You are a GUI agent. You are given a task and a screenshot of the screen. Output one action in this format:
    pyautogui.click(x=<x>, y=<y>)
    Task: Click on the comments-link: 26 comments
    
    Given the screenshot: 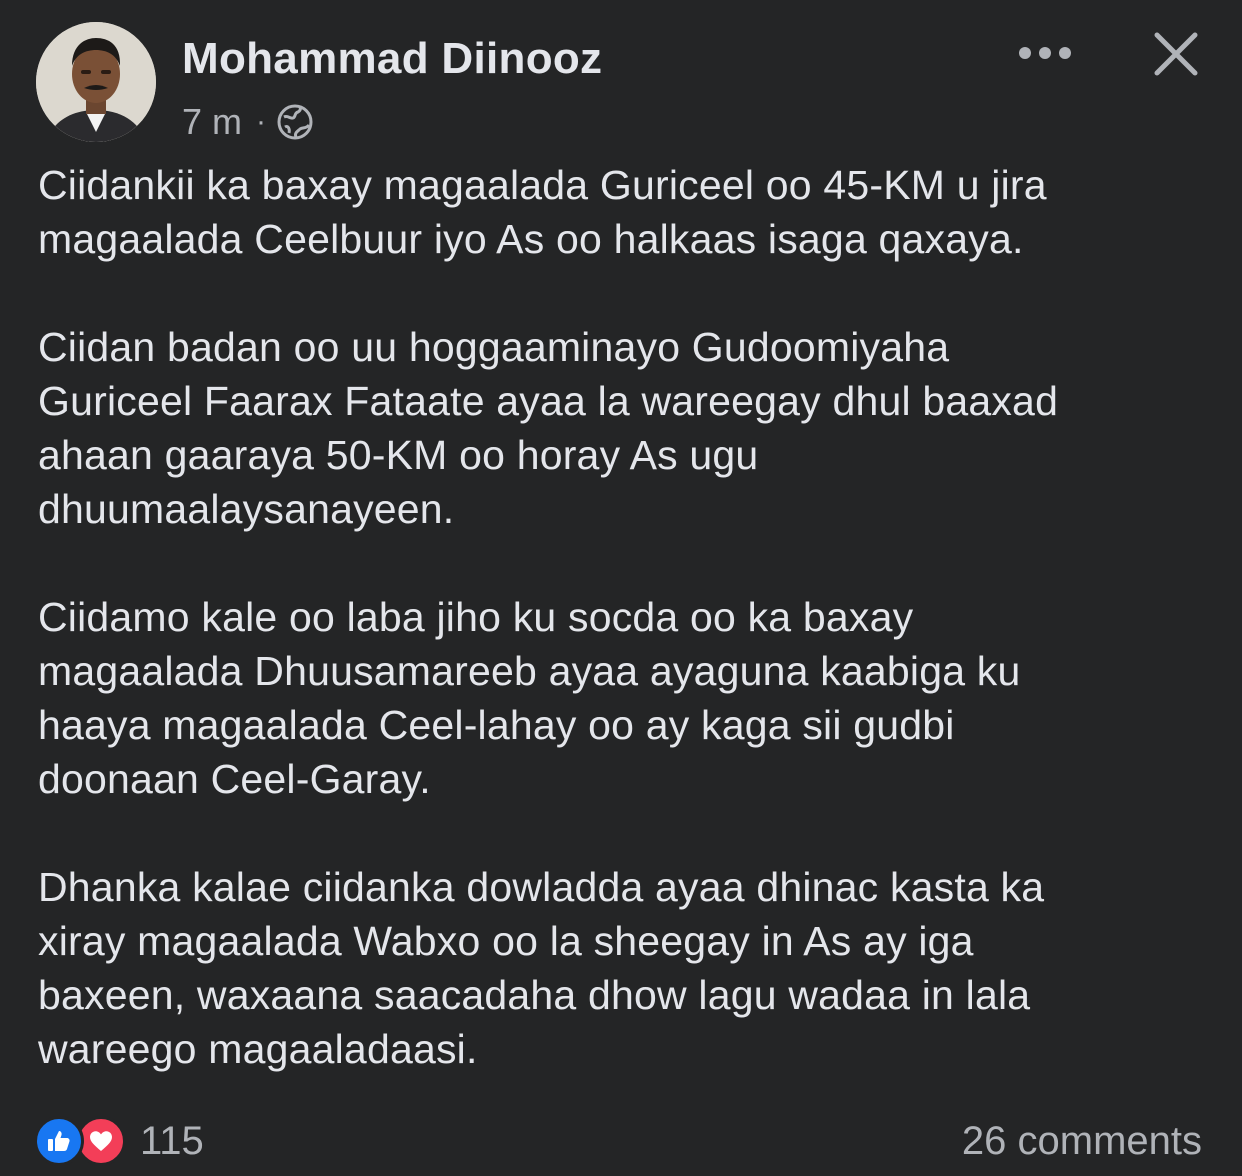 What is the action you would take?
    pyautogui.click(x=1082, y=1141)
    